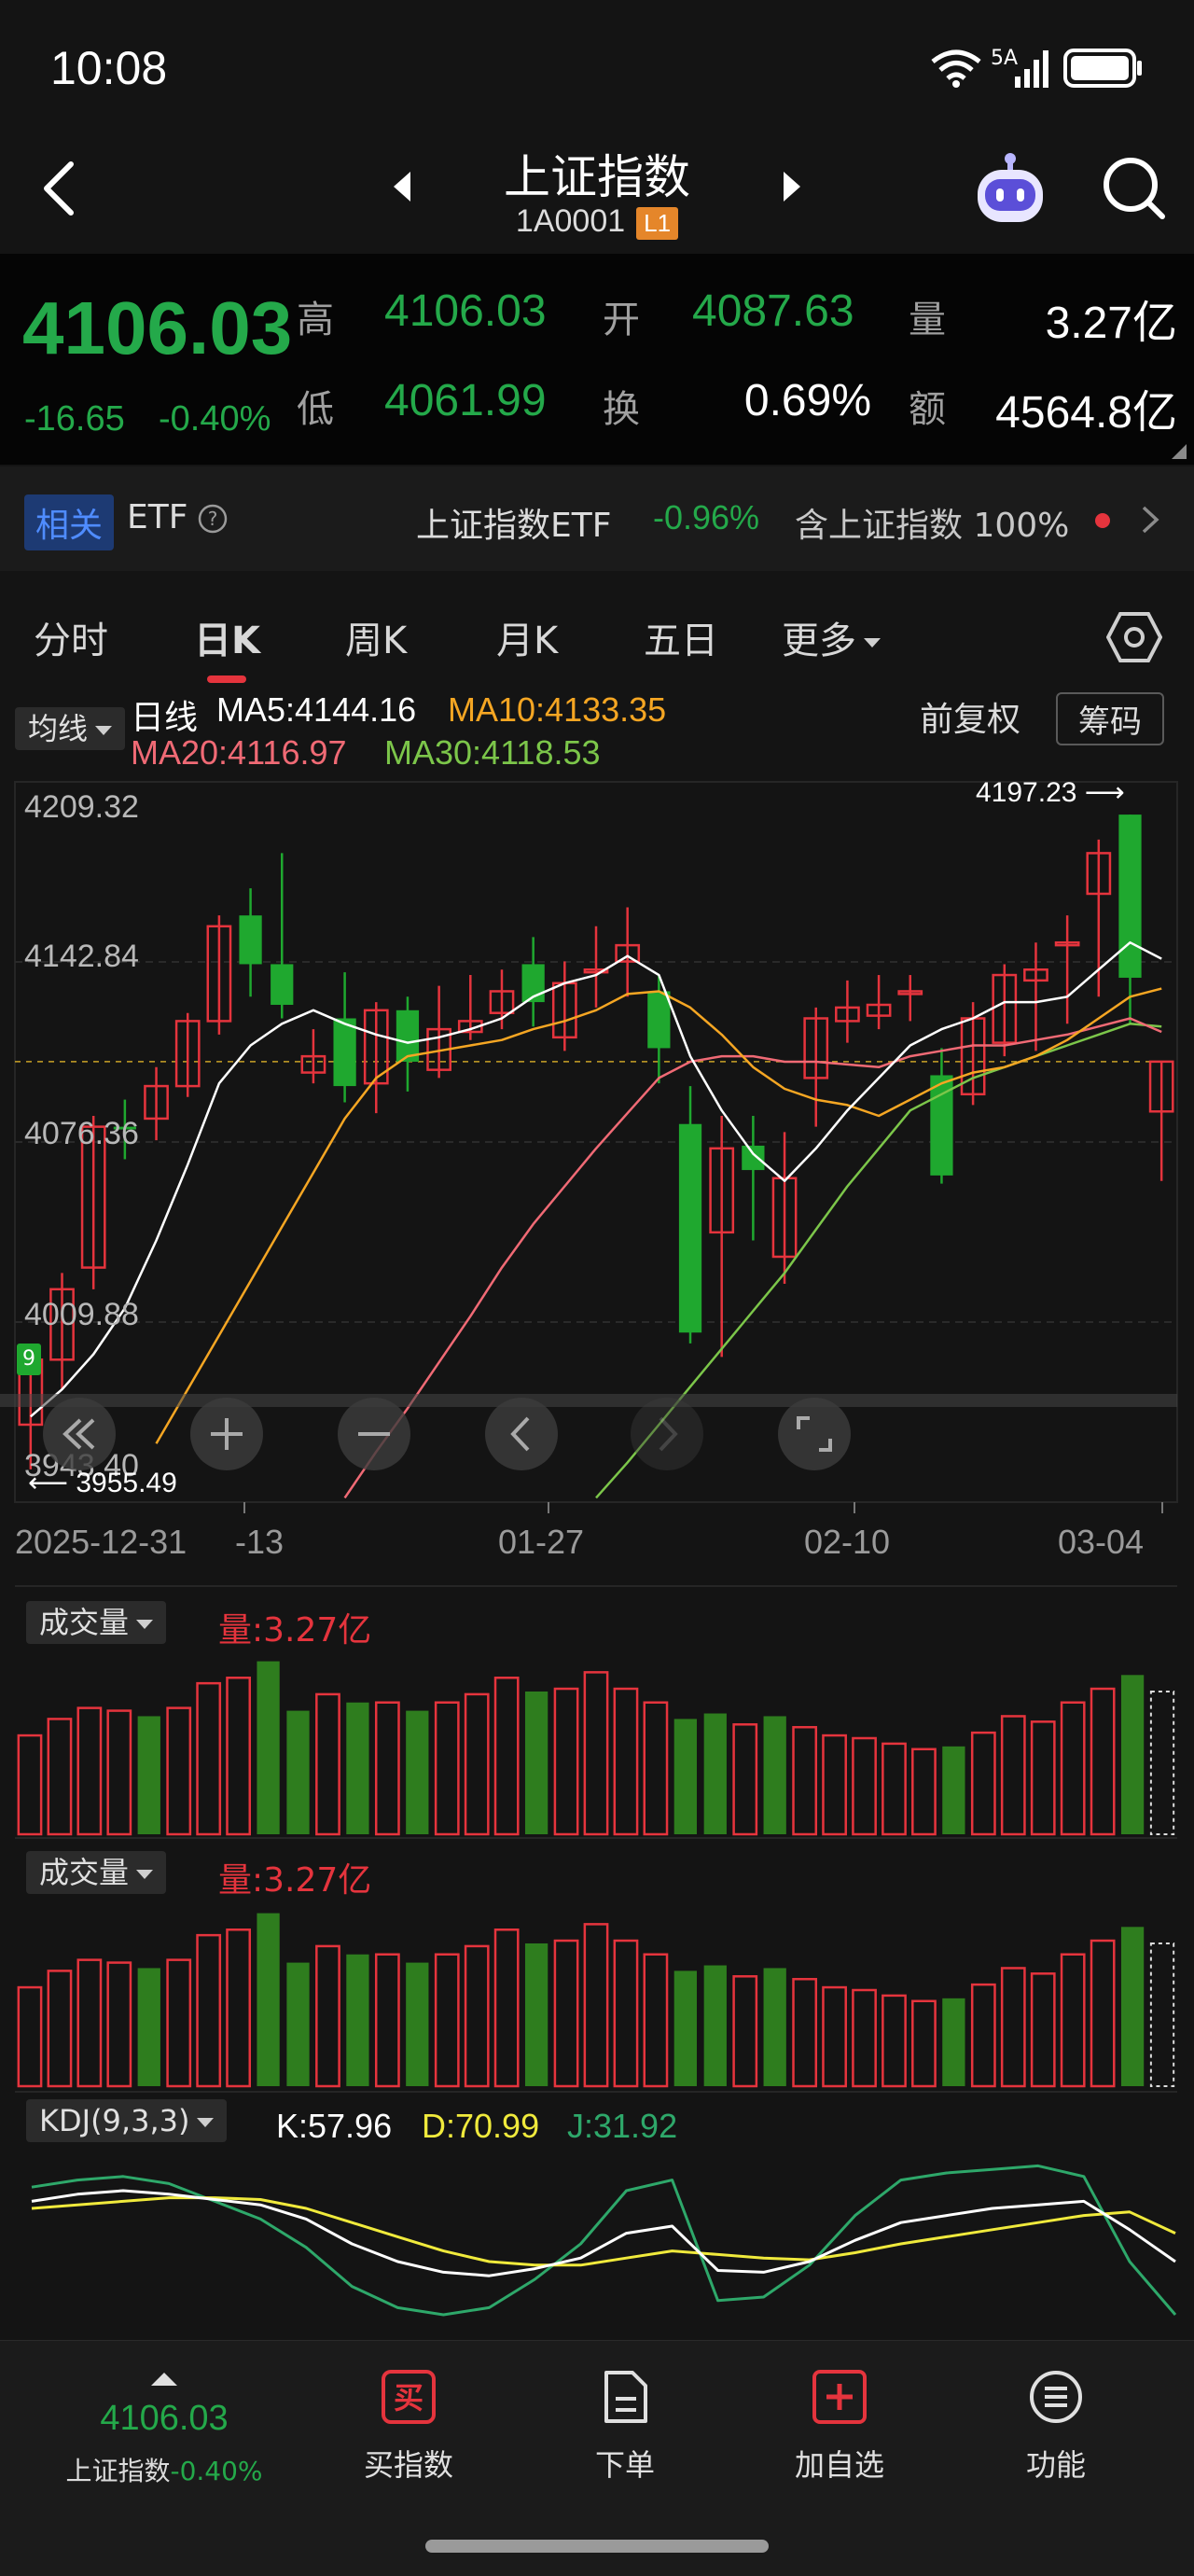  What do you see at coordinates (847, 1542) in the screenshot?
I see `date-axis-label: 02-10` at bounding box center [847, 1542].